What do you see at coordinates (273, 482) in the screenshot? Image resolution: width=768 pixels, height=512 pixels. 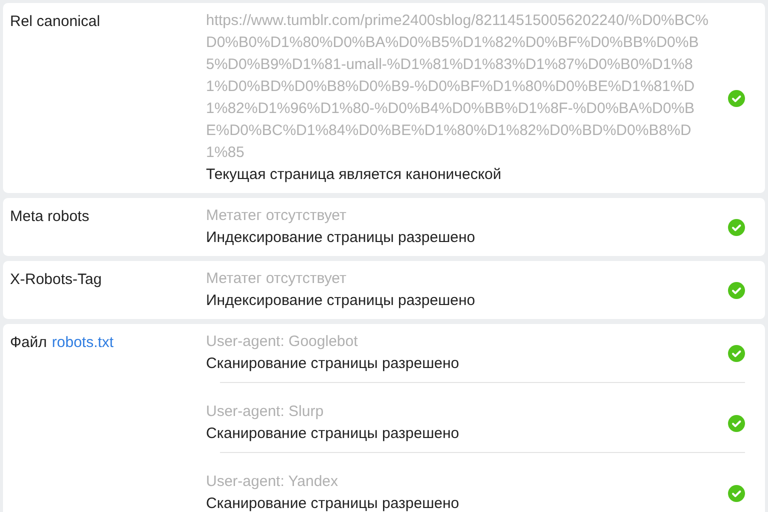 I see `detail-text: User-agent: Yandex` at bounding box center [273, 482].